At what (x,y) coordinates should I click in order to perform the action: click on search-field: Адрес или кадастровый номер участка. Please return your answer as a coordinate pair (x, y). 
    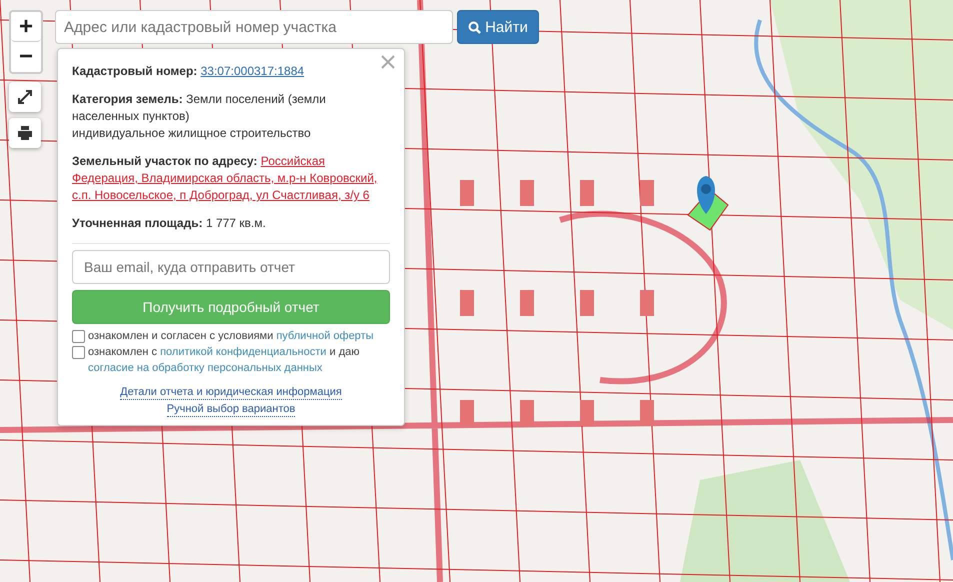
    Looking at the image, I should click on (254, 27).